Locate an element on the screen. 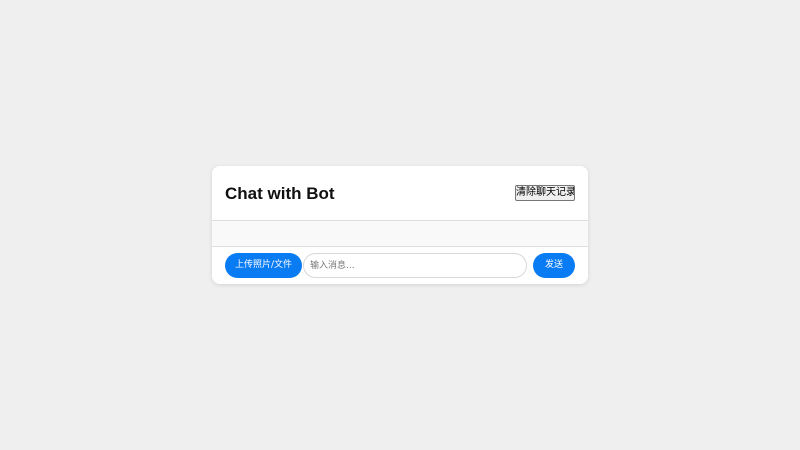 Image resolution: width=800 pixels, height=450 pixels. send-button: 发送 is located at coordinates (554, 265).